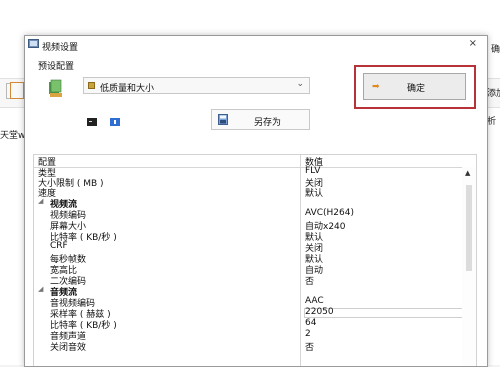 This screenshot has width=500, height=367. Describe the element at coordinates (249, 324) in the screenshot. I see `table-row: 比特率 ( KB/秒 ) 64` at that location.